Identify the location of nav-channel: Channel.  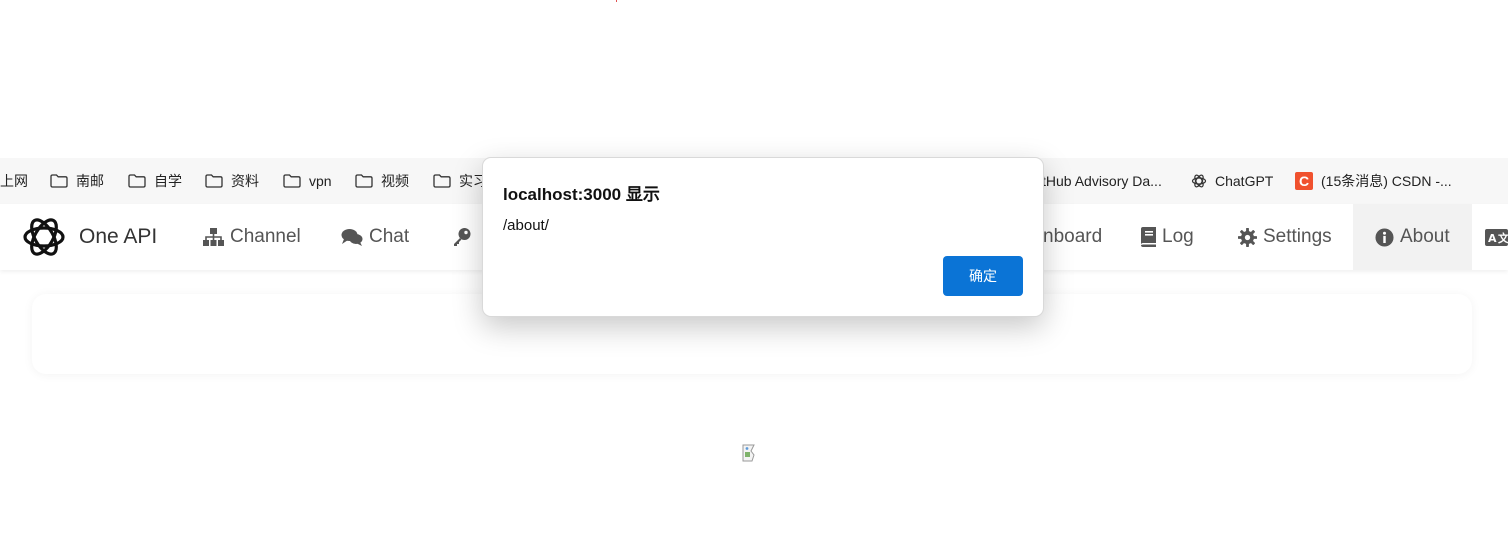
(252, 237).